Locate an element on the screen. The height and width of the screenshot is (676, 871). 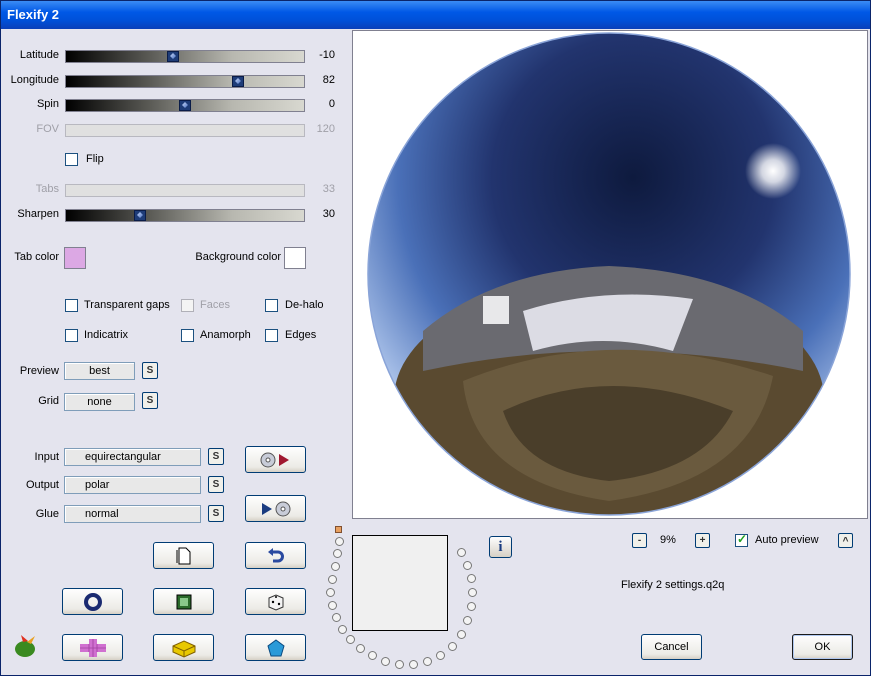
frame-button is located at coordinates (183, 601).